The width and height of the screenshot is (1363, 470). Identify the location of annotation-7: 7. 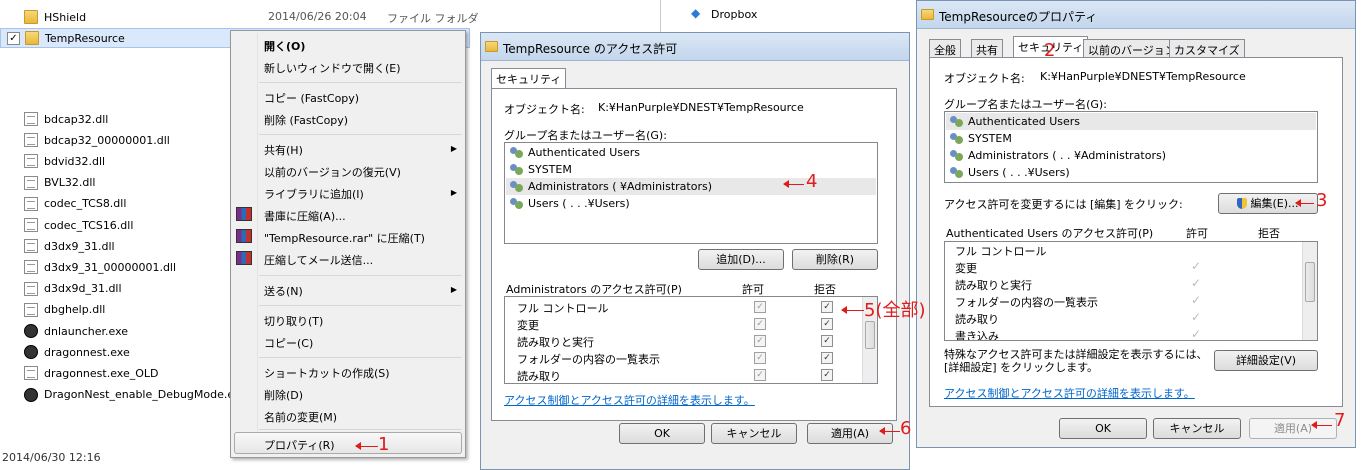
(1340, 420).